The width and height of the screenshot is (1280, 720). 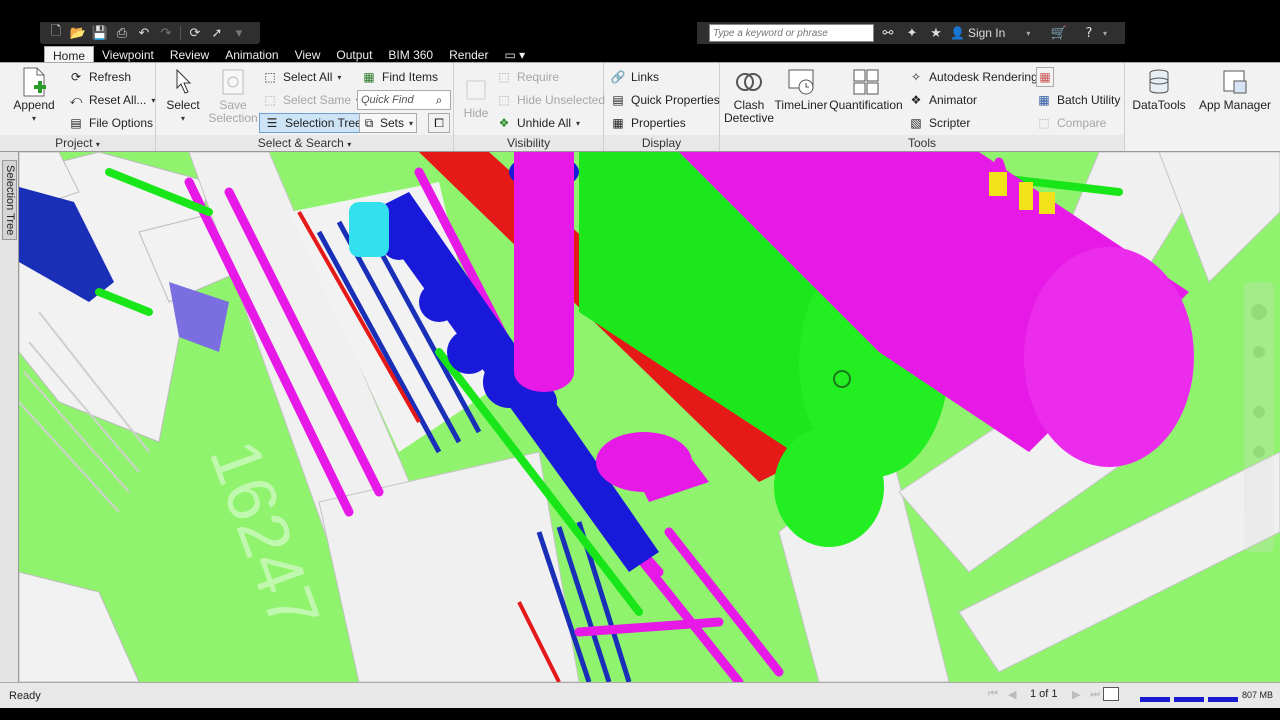 What do you see at coordinates (476, 113) in the screenshot?
I see `hide-label: Hide` at bounding box center [476, 113].